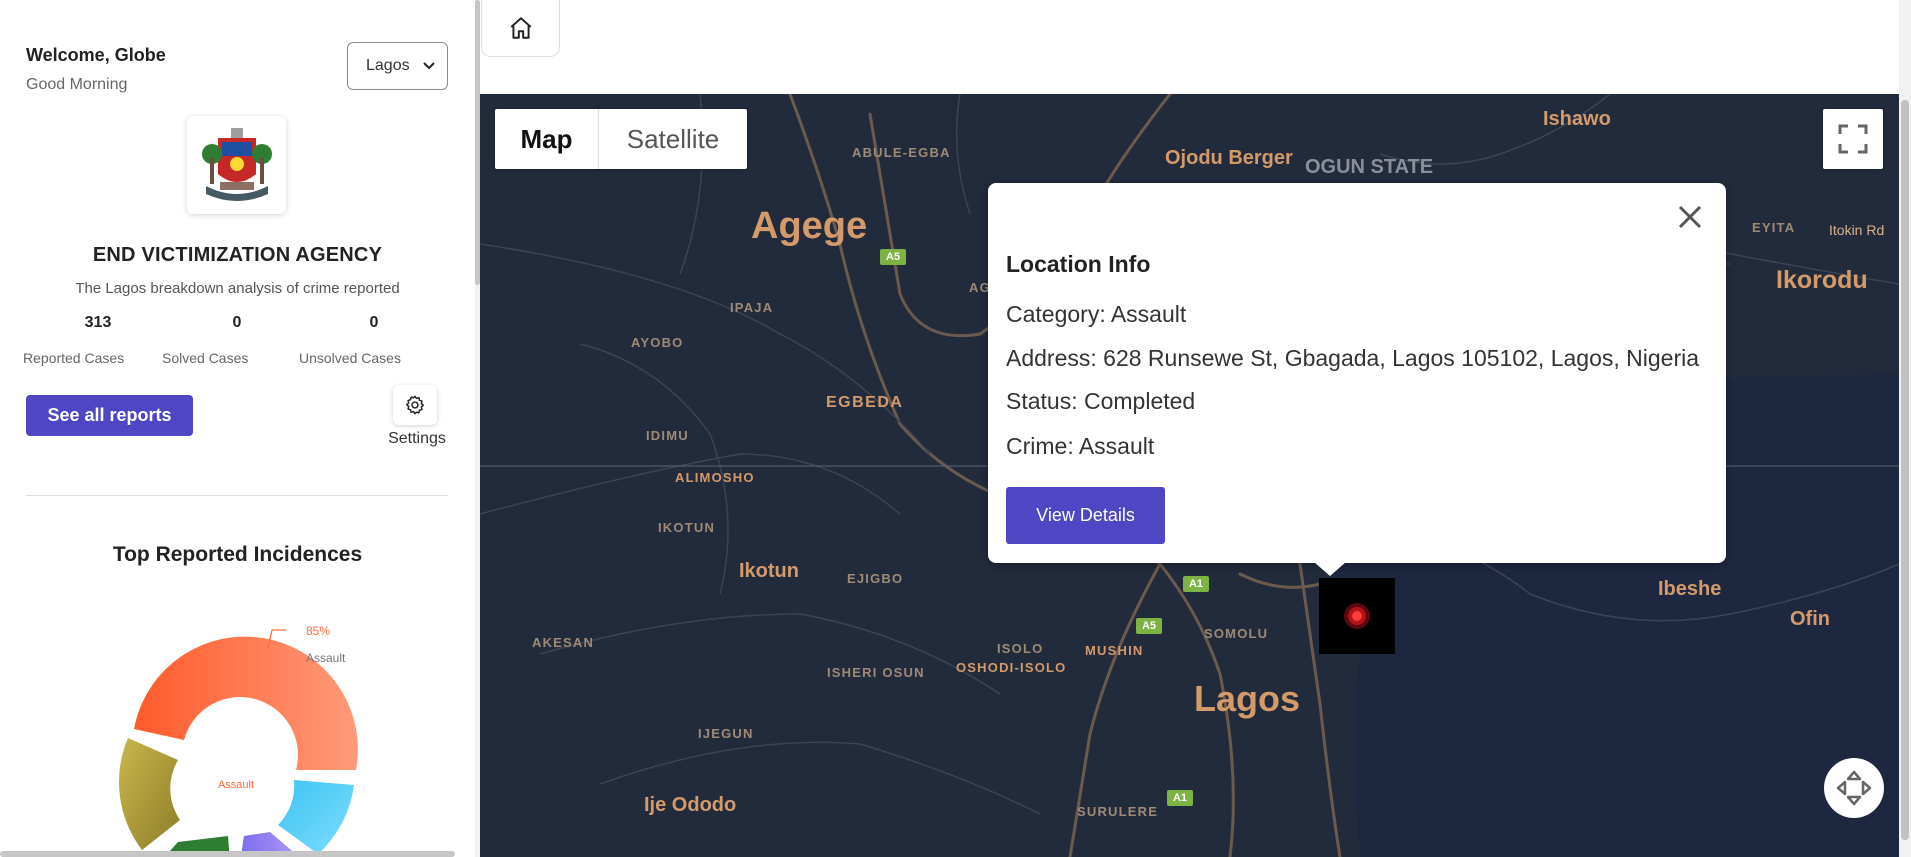 This screenshot has height=857, width=1911. I want to click on map-label-lagos: Lagos, so click(1247, 698).